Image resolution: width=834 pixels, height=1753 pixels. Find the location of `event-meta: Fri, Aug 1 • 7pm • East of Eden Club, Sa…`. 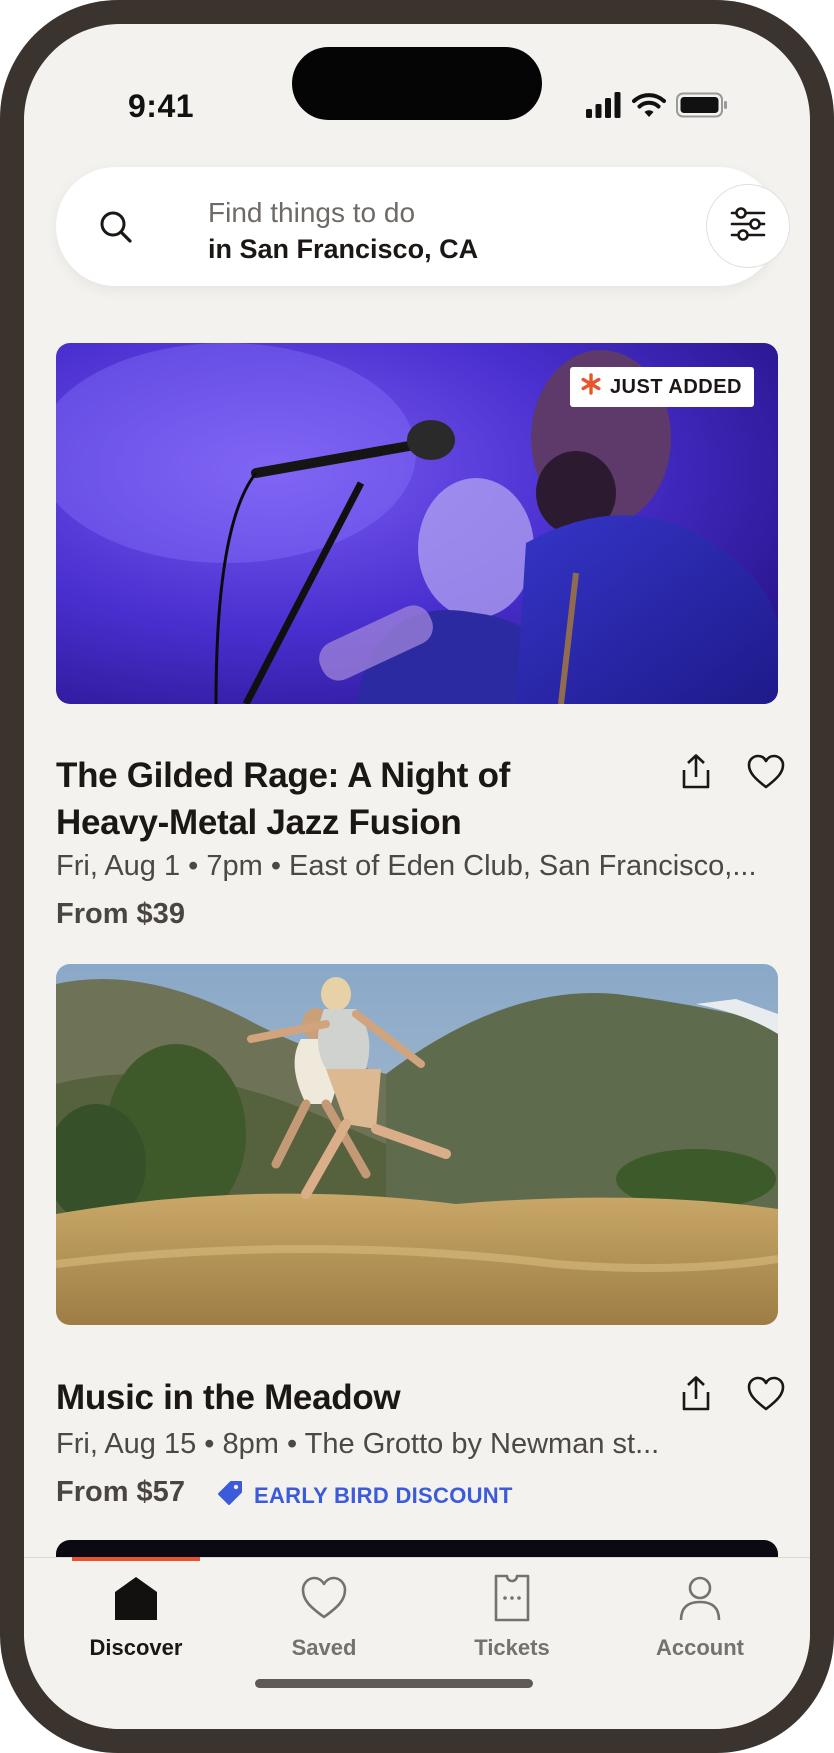

event-meta: Fri, Aug 1 • 7pm • East of Eden Club, Sa… is located at coordinates (406, 866).